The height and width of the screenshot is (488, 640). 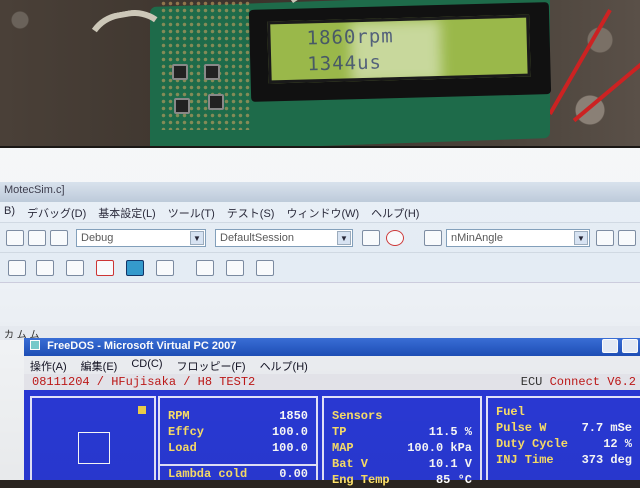 What do you see at coordinates (350, 464) in the screenshot?
I see `bat-label: Bat V` at bounding box center [350, 464].